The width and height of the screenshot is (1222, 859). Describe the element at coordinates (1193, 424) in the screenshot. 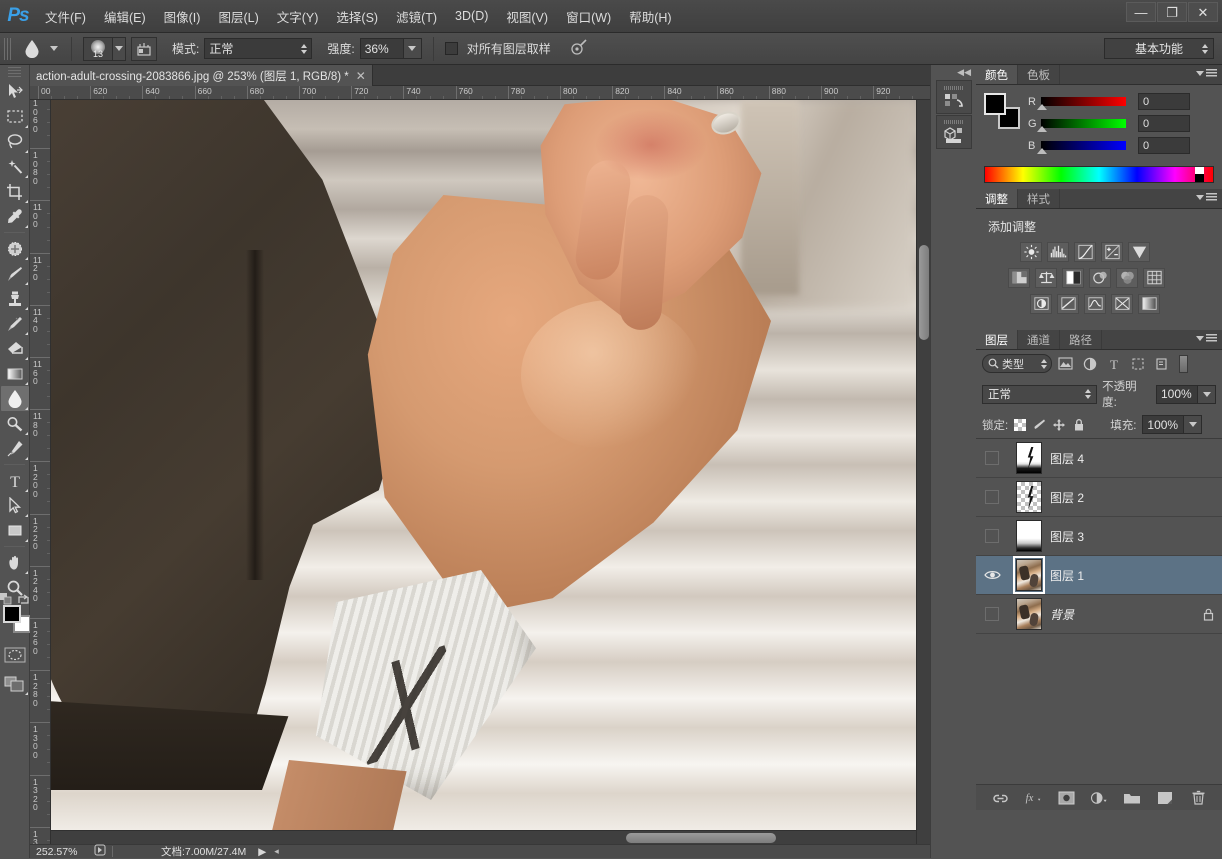

I see `fill-chevron-icon` at that location.